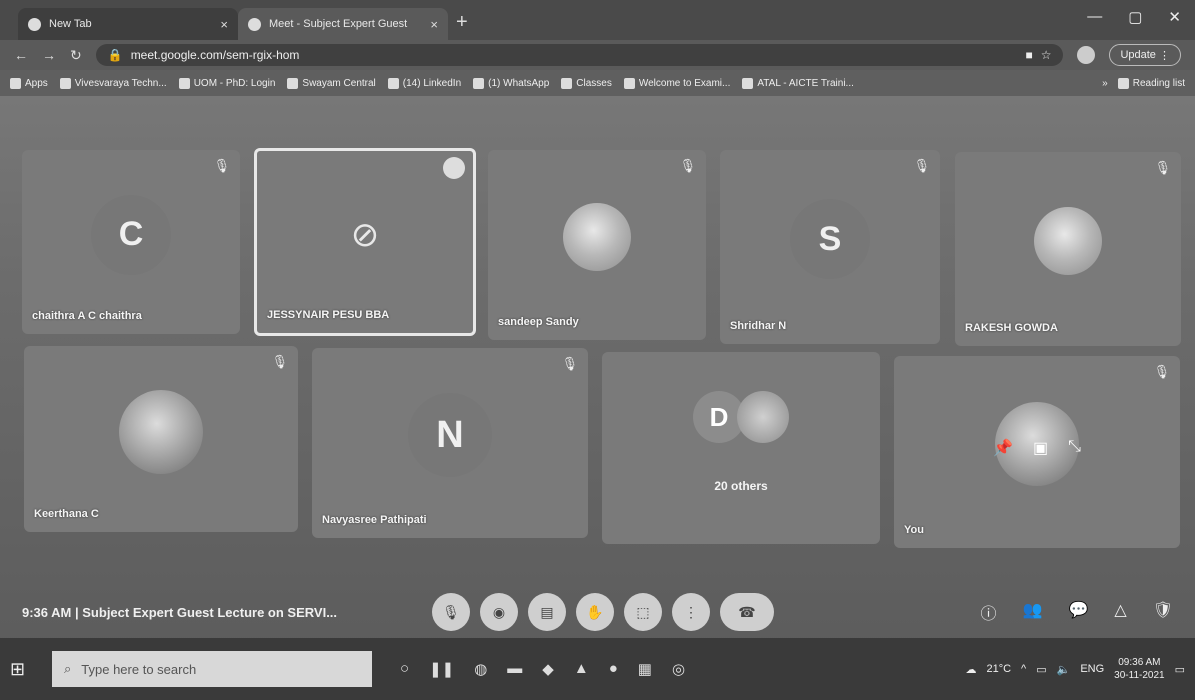 This screenshot has height=700, width=1195. Describe the element at coordinates (547, 612) in the screenshot. I see `captions-button: ▤` at that location.